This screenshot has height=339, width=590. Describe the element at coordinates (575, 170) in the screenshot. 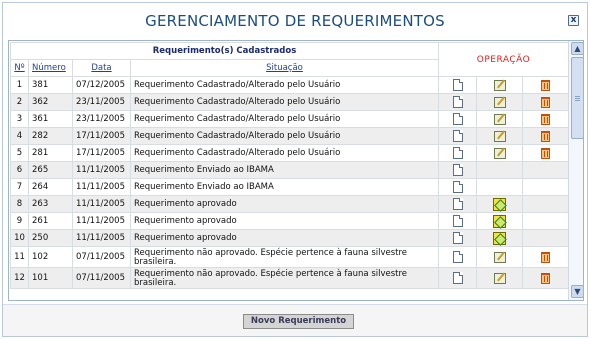

I see `vertical-scrollbar: ▲ ▼` at that location.